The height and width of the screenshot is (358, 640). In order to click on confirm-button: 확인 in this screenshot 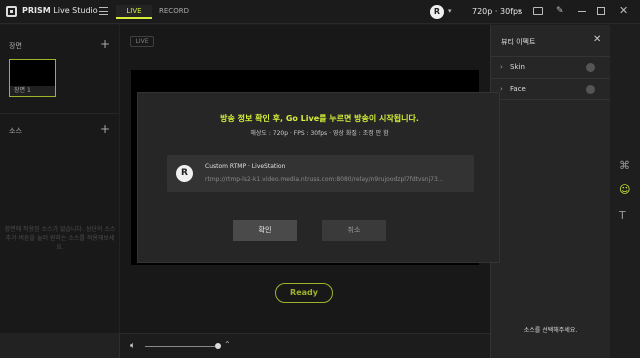, I will do `click(265, 230)`.